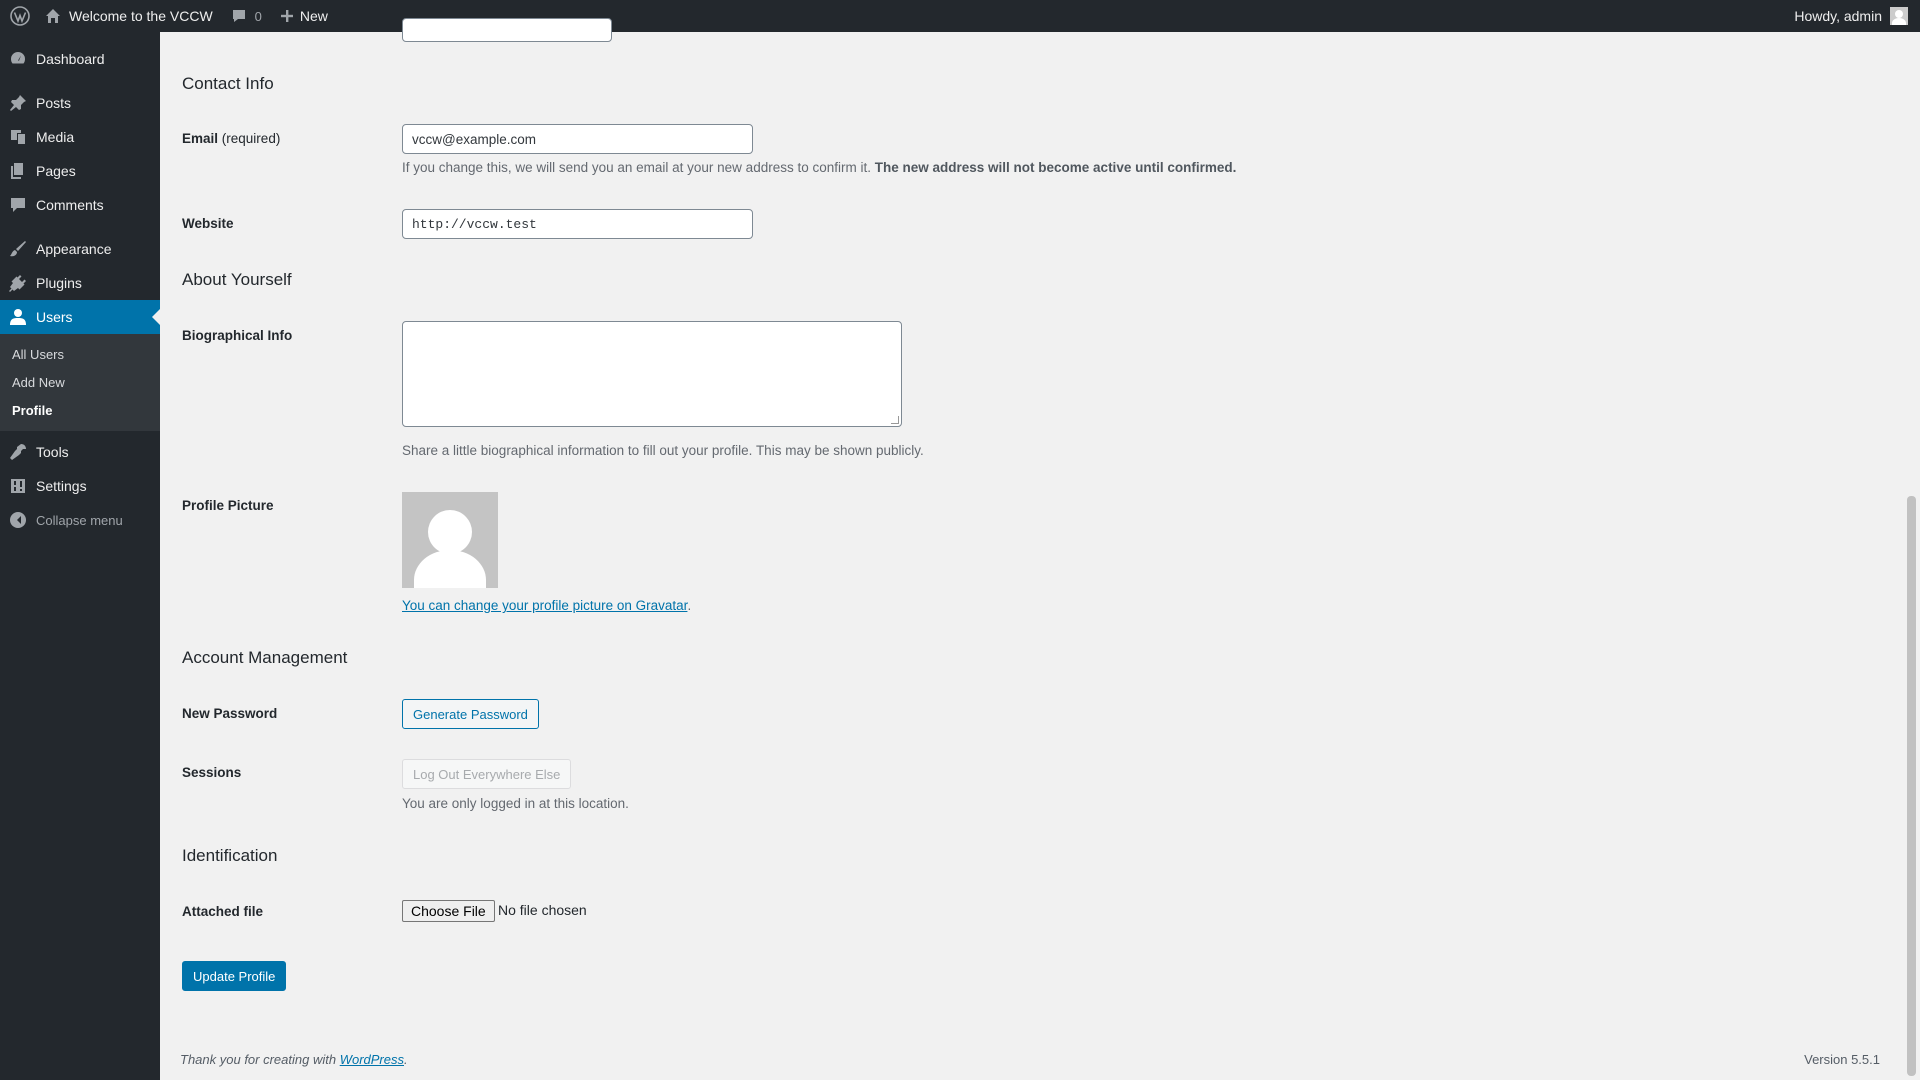 The height and width of the screenshot is (1080, 1920). Describe the element at coordinates (372, 1059) in the screenshot. I see `wordpress-link: WordPress` at that location.